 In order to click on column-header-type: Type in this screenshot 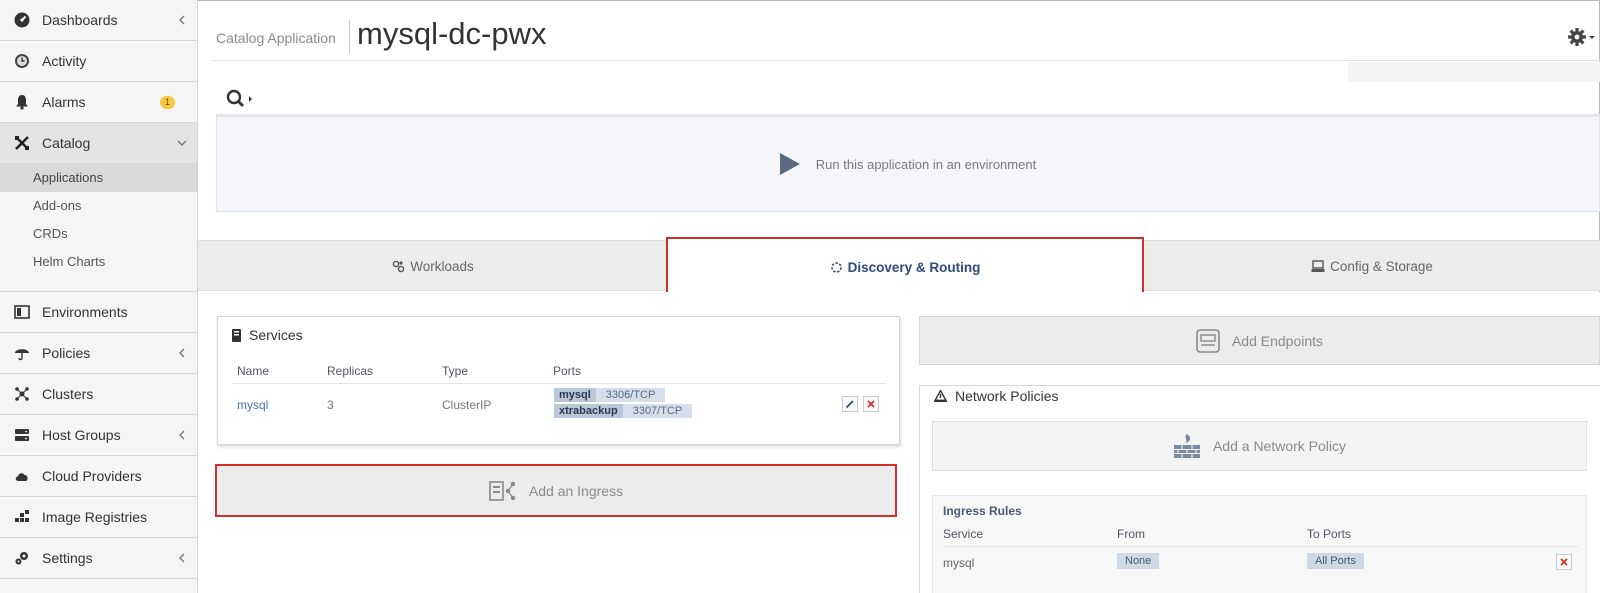, I will do `click(455, 371)`.